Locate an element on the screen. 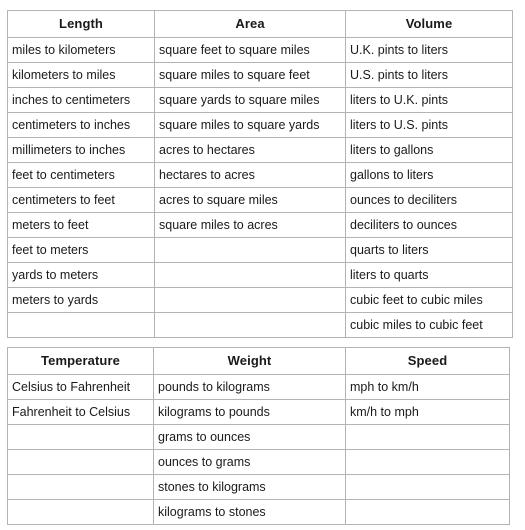  table-row: feet to meters quarts to liters is located at coordinates (260, 250).